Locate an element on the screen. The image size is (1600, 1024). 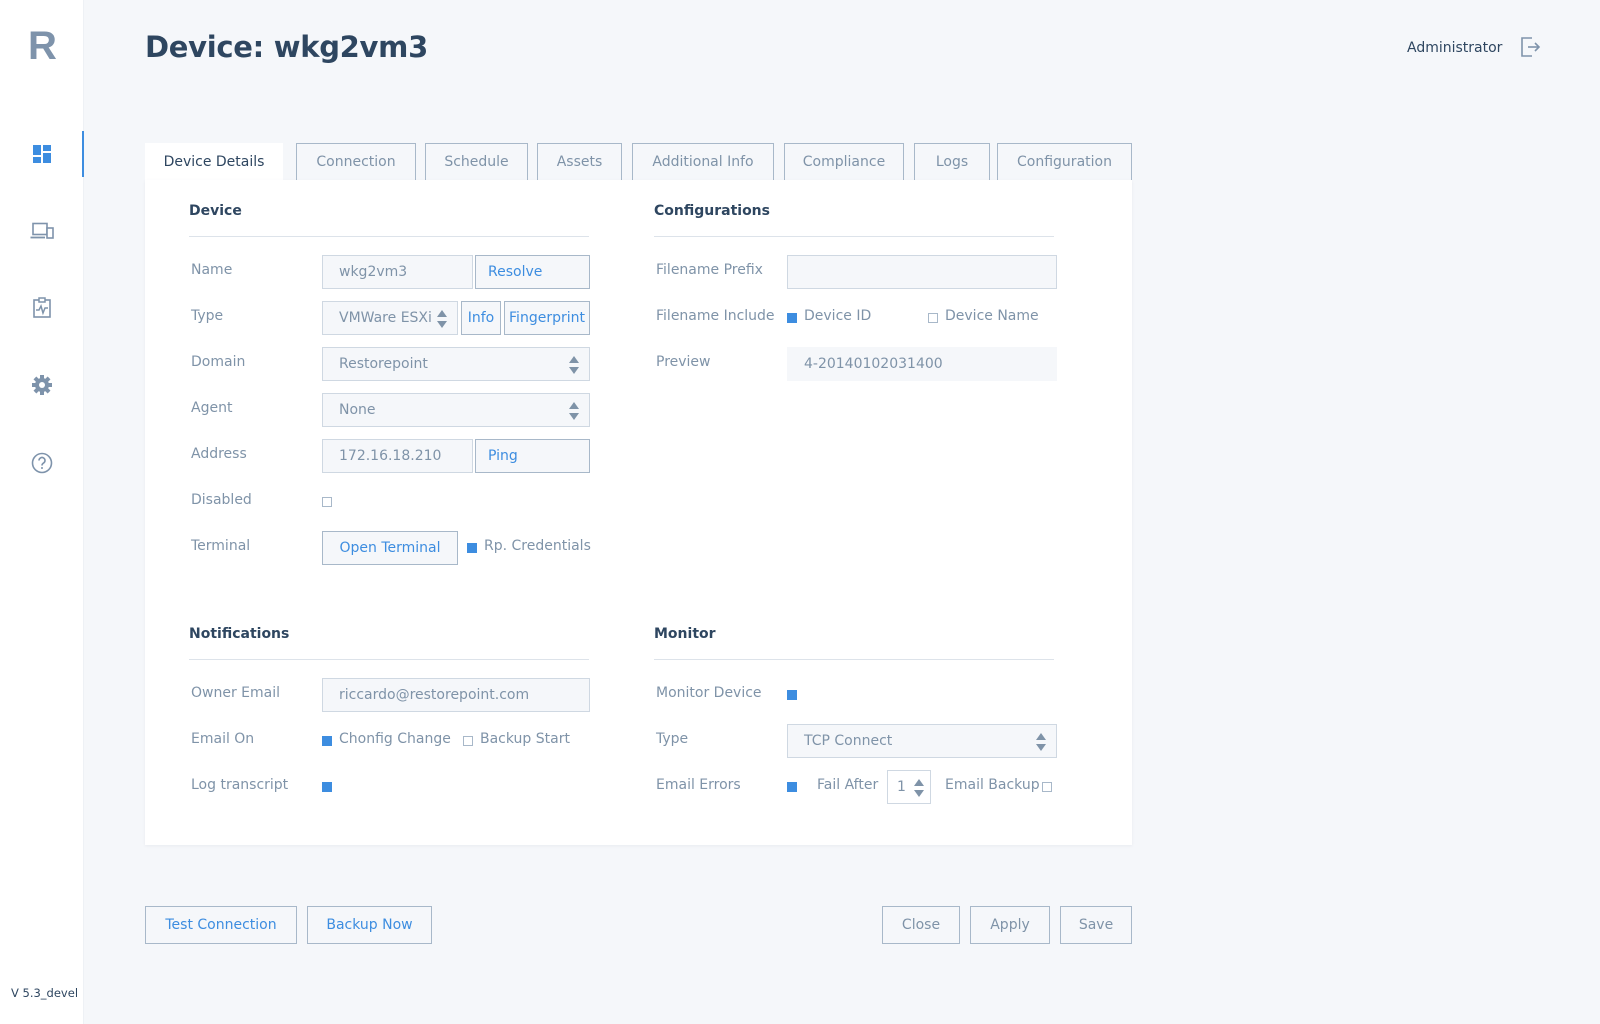
sidebar-item-help is located at coordinates (42, 463).